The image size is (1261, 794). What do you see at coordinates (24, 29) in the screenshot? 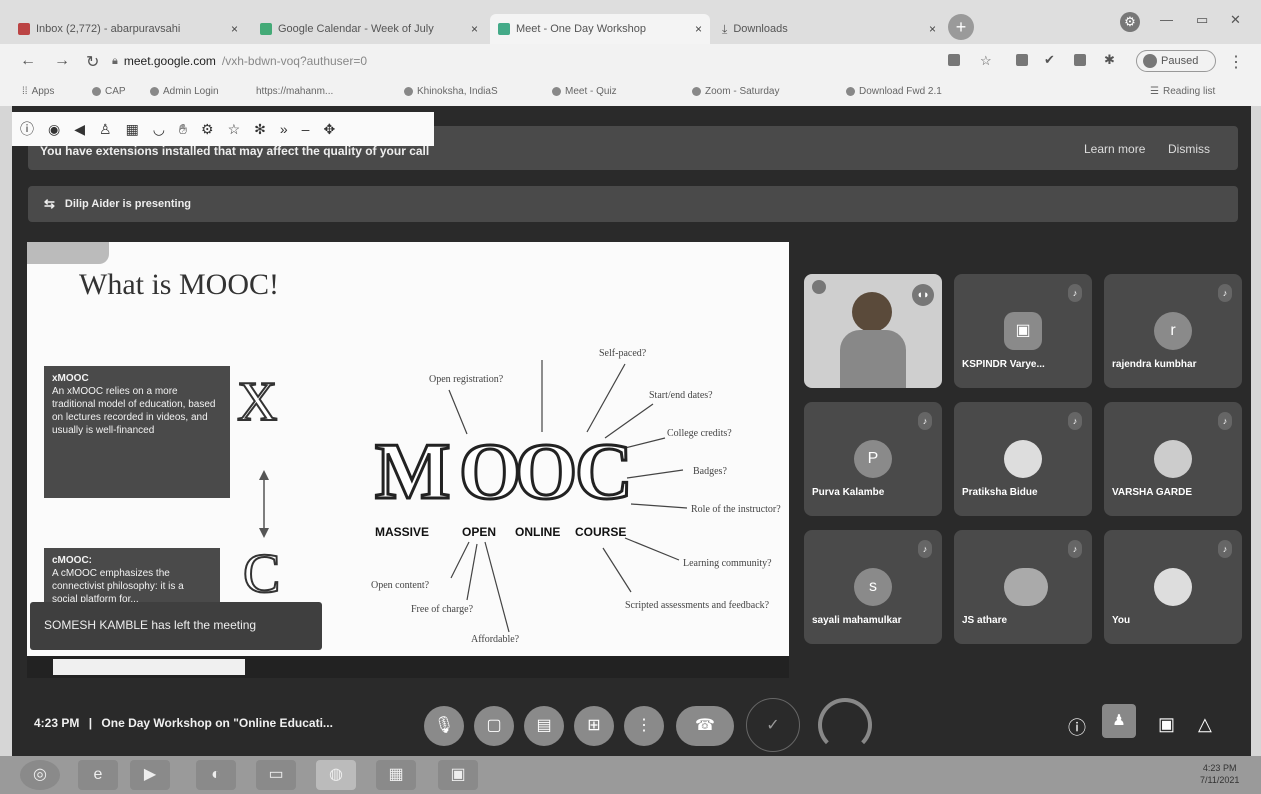
I see `gmail-icon` at bounding box center [24, 29].